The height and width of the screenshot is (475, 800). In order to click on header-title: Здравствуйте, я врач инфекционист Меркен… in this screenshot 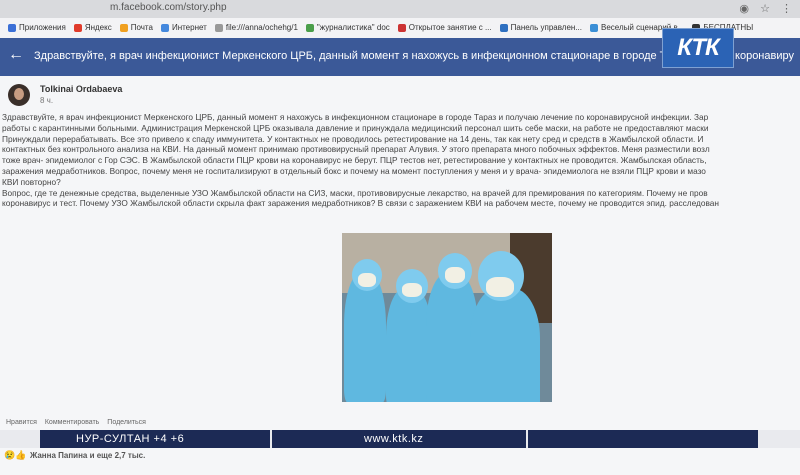, I will do `click(377, 56)`.